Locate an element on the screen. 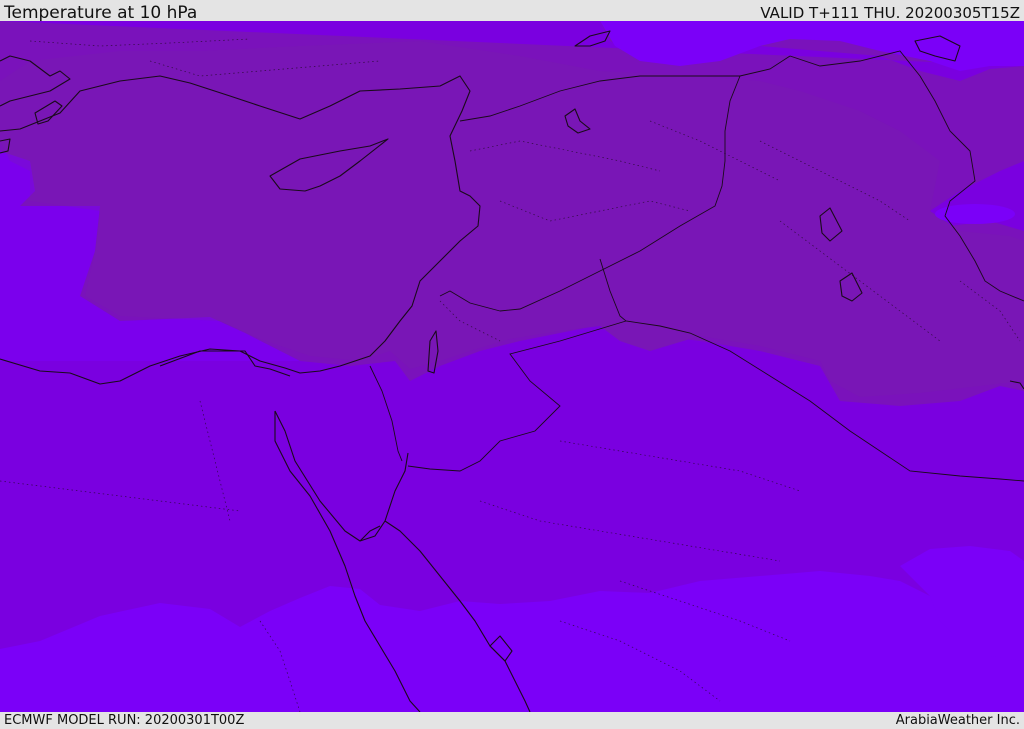 This screenshot has width=1024, height=729. valid-time: VALID T+111 THU. 20200305T15Z is located at coordinates (890, 13).